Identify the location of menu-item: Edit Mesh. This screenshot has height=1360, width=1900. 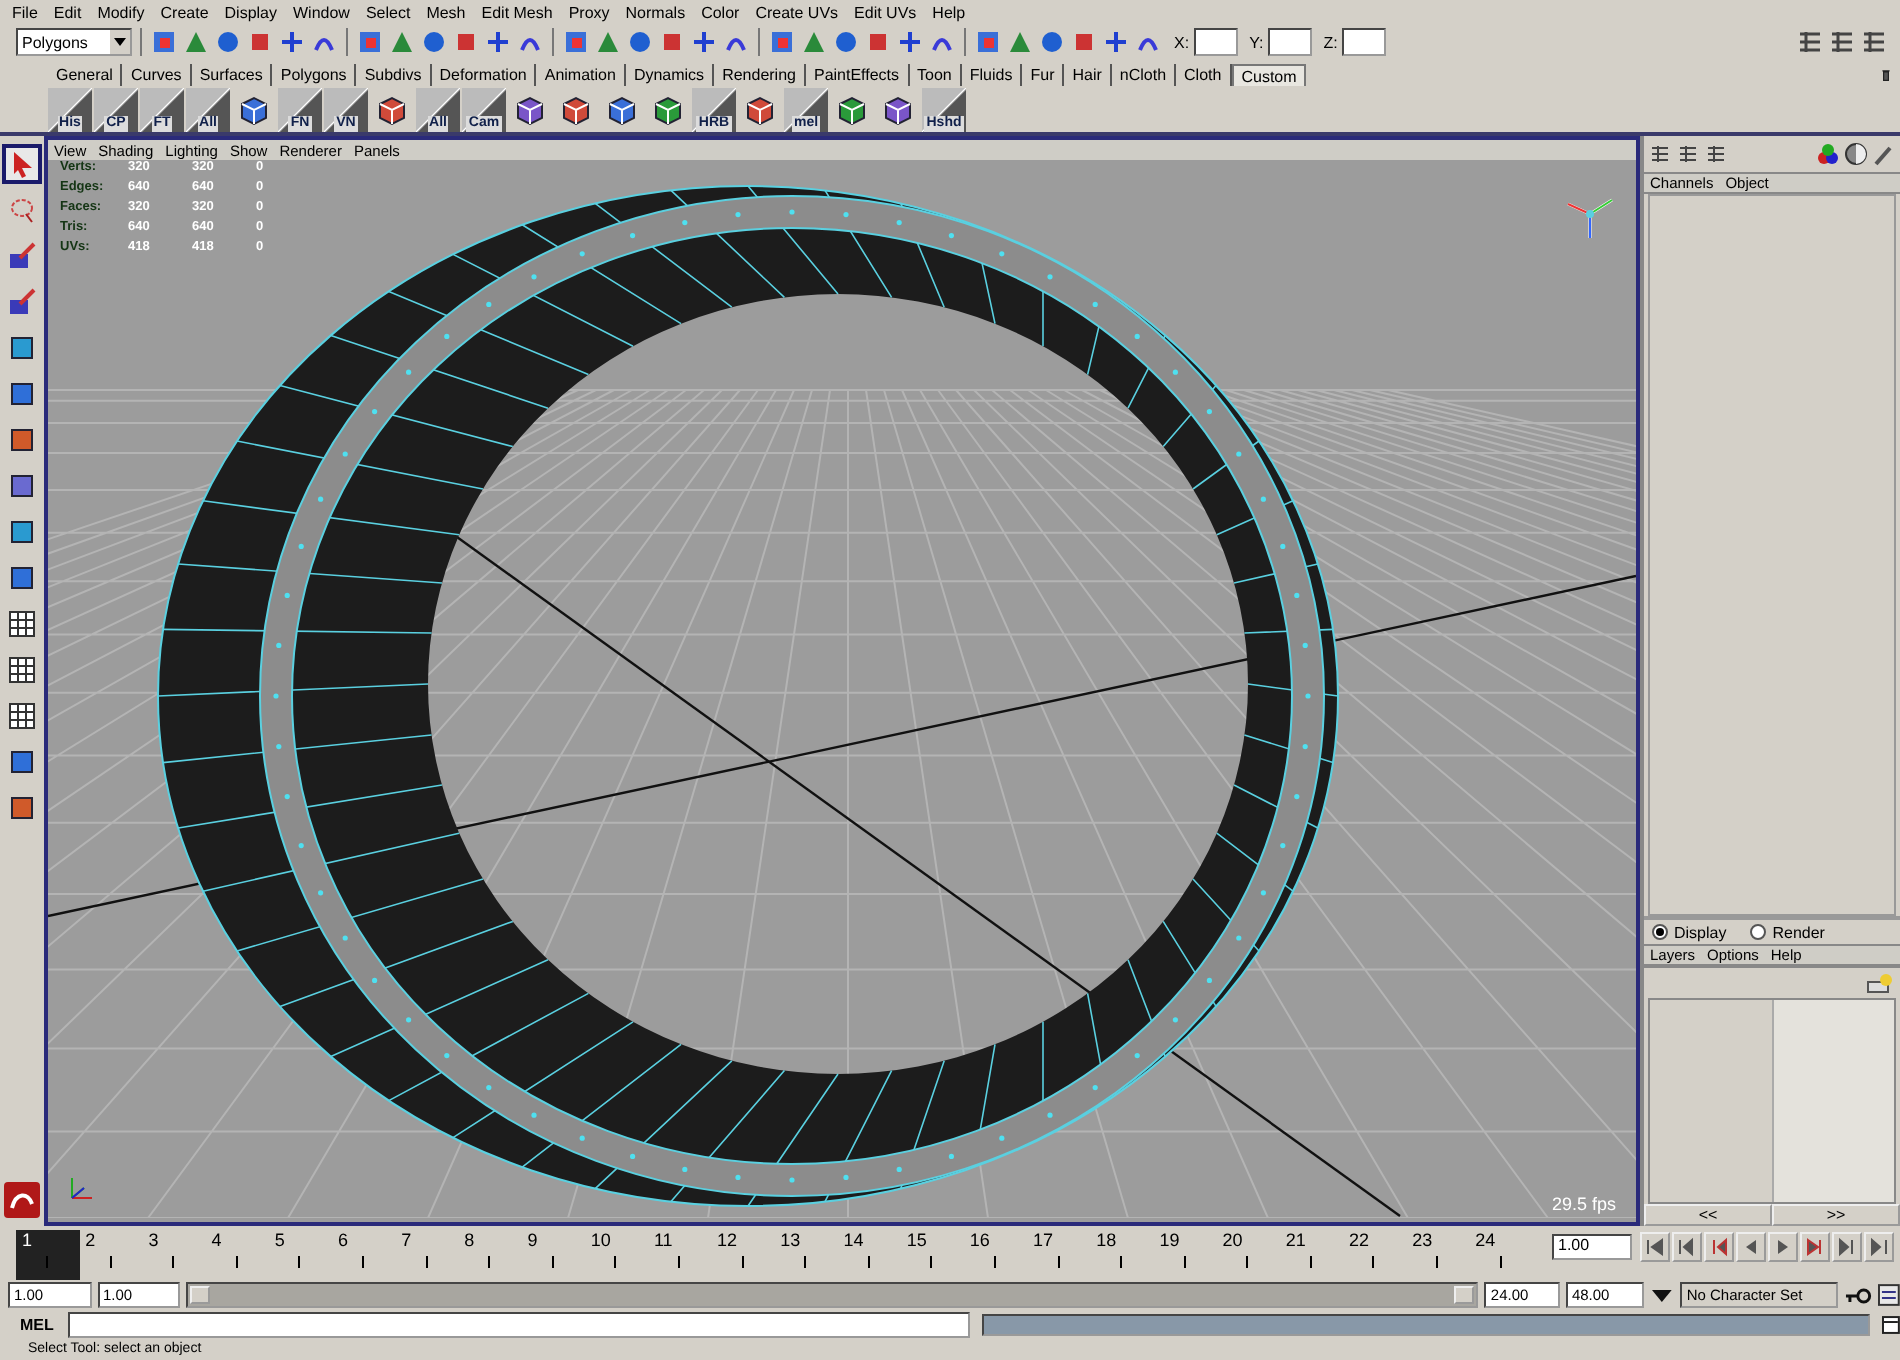
(517, 12).